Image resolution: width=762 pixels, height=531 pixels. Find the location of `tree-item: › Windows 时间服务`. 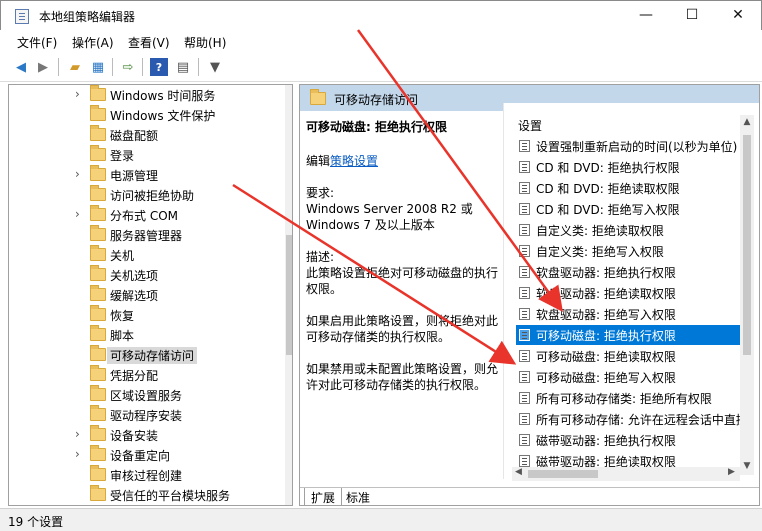

tree-item: › Windows 时间服务 is located at coordinates (144, 95).